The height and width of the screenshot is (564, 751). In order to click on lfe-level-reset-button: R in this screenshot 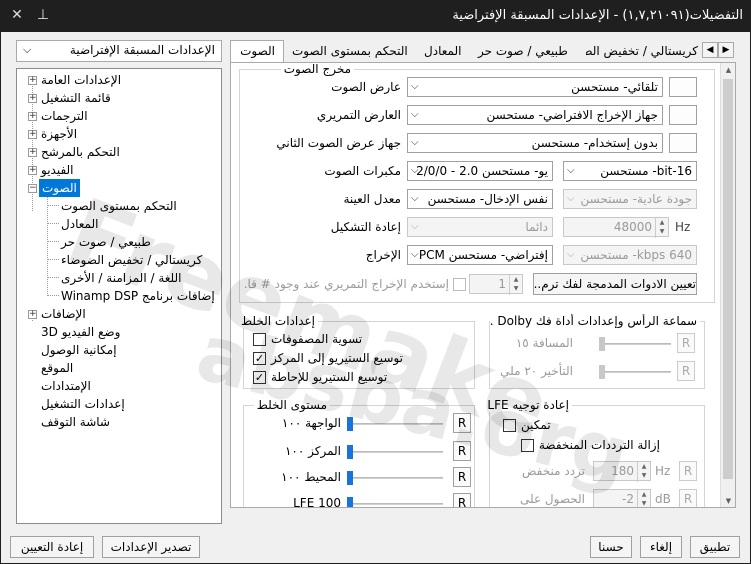, I will do `click(462, 500)`.